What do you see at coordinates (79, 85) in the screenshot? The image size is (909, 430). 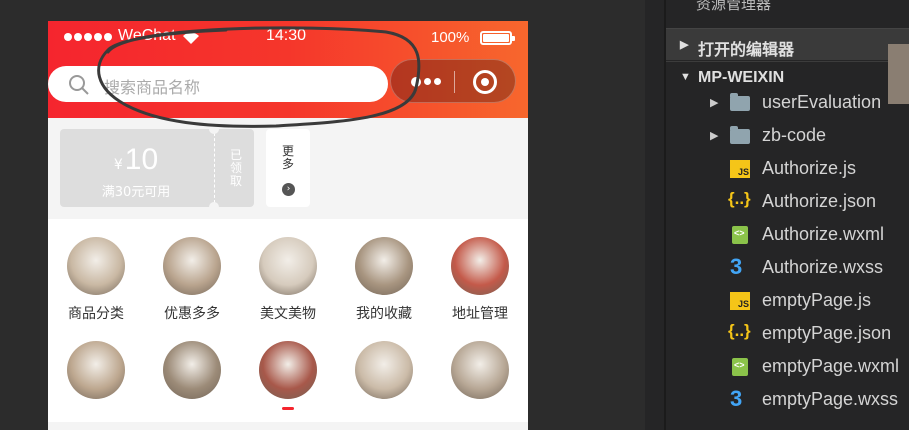 I see `search-icon` at bounding box center [79, 85].